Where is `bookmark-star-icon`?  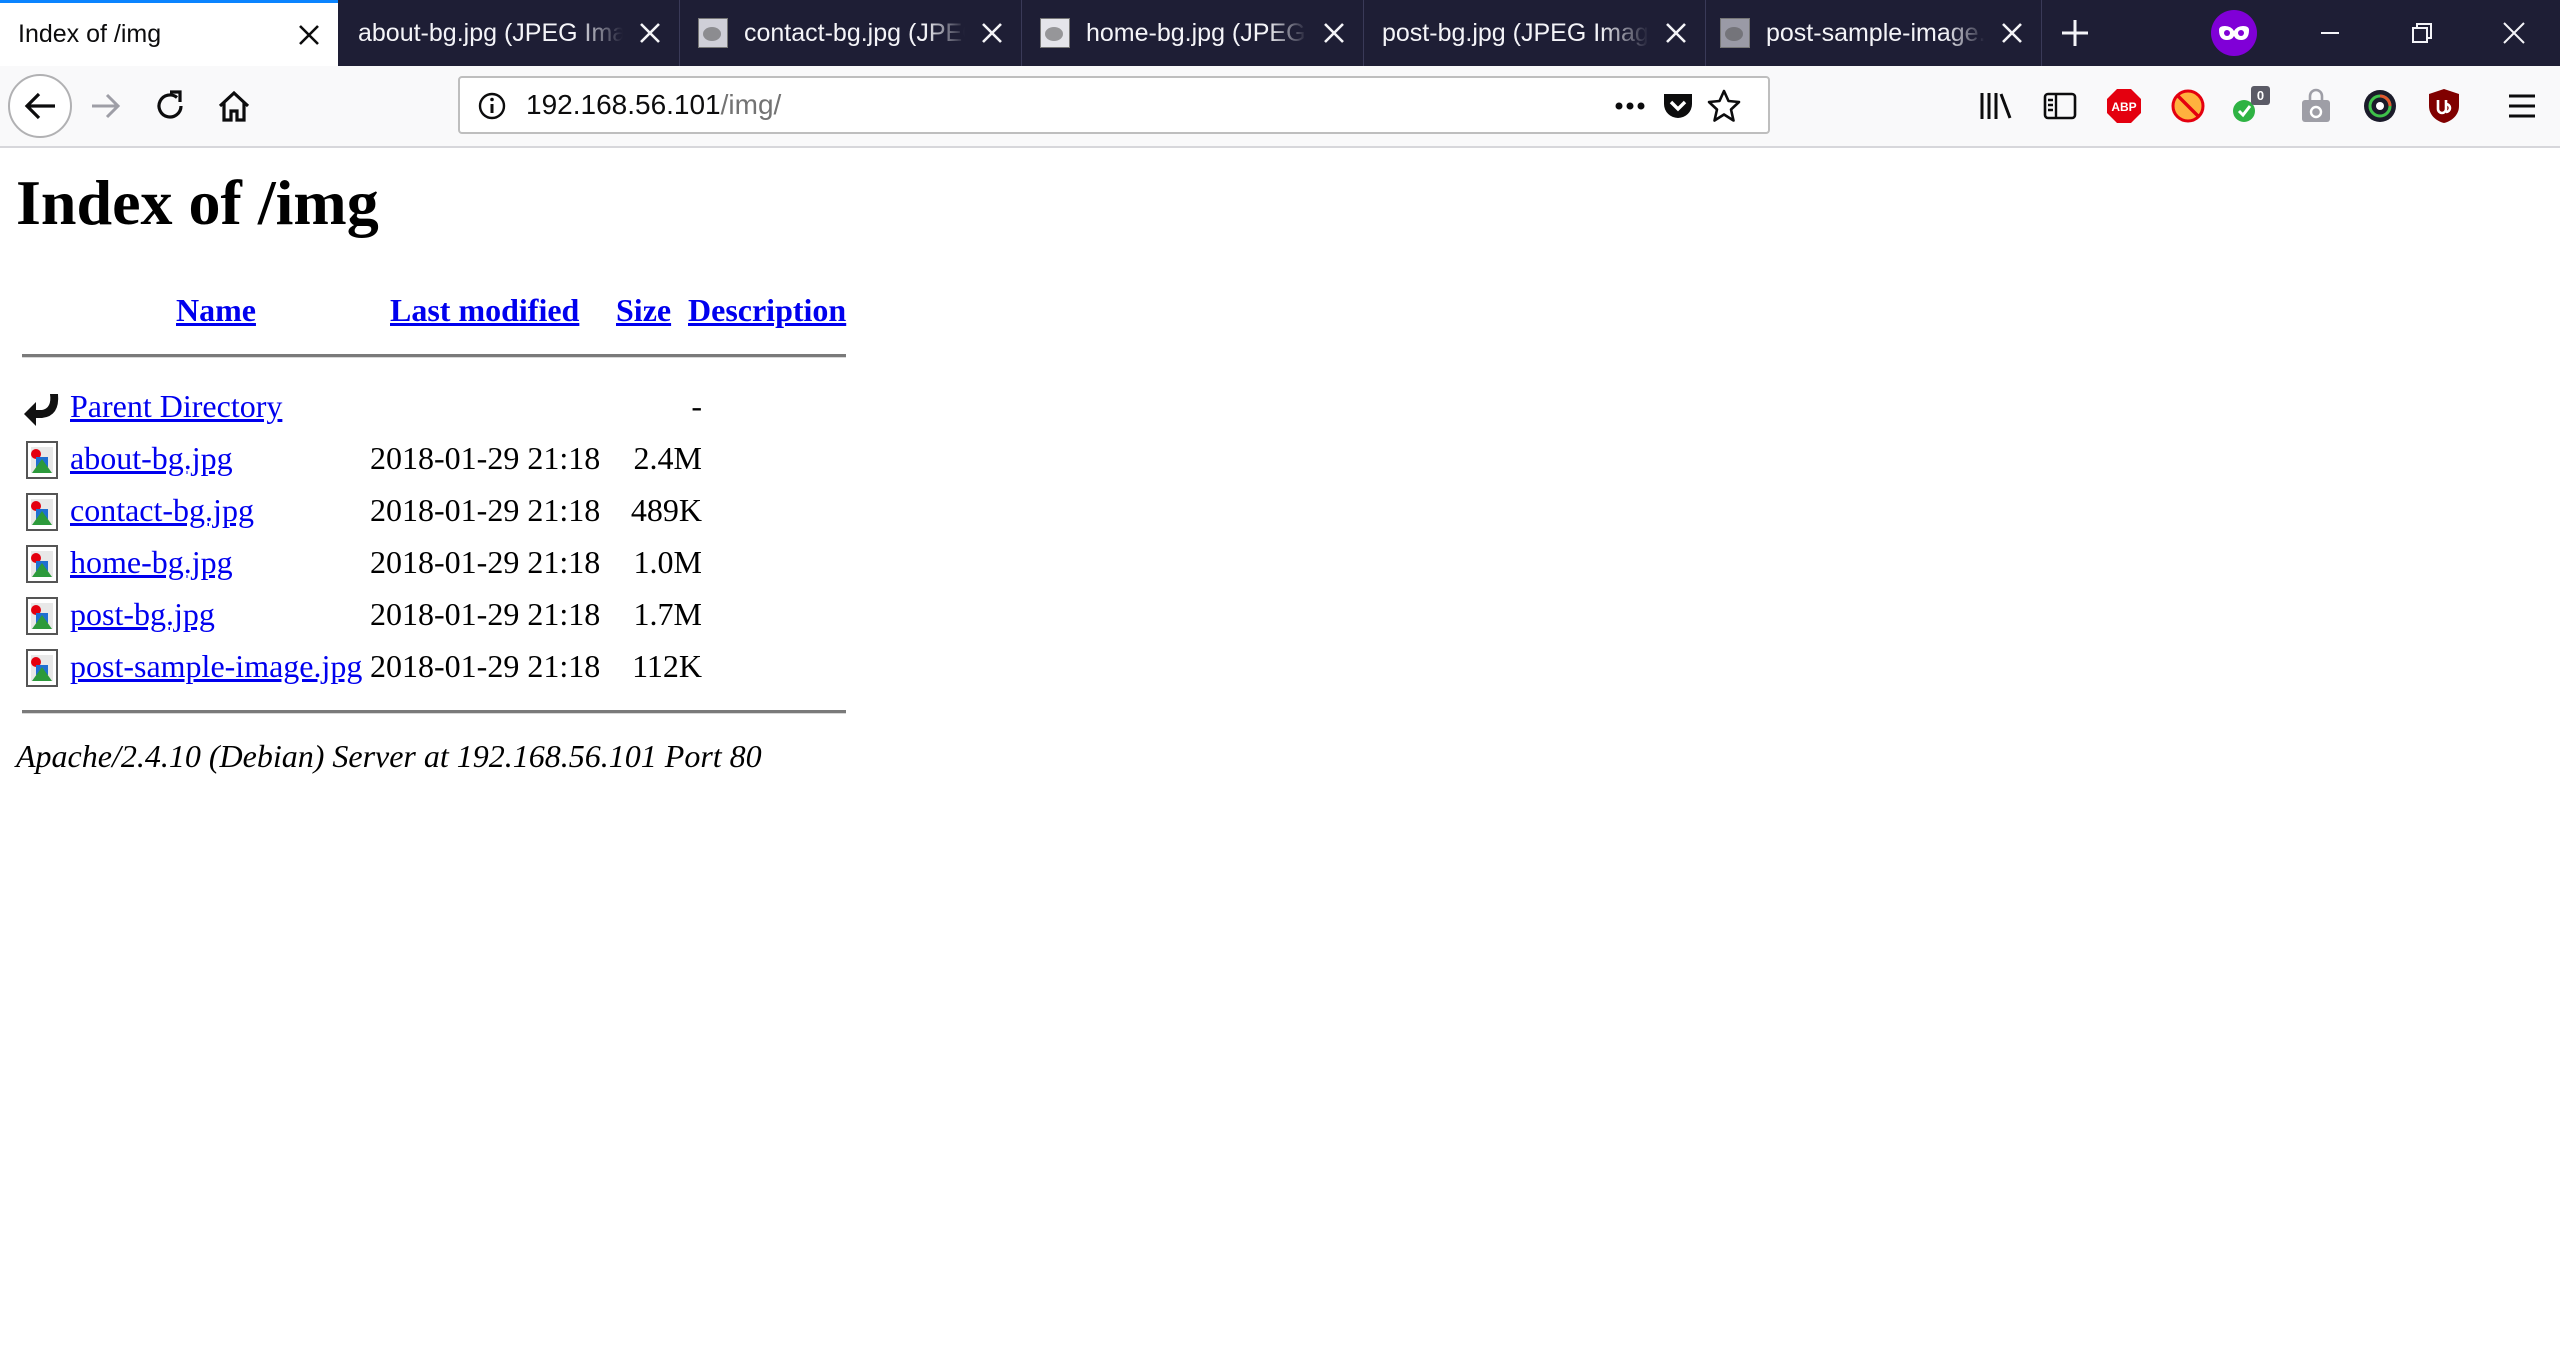
bookmark-star-icon is located at coordinates (1724, 106).